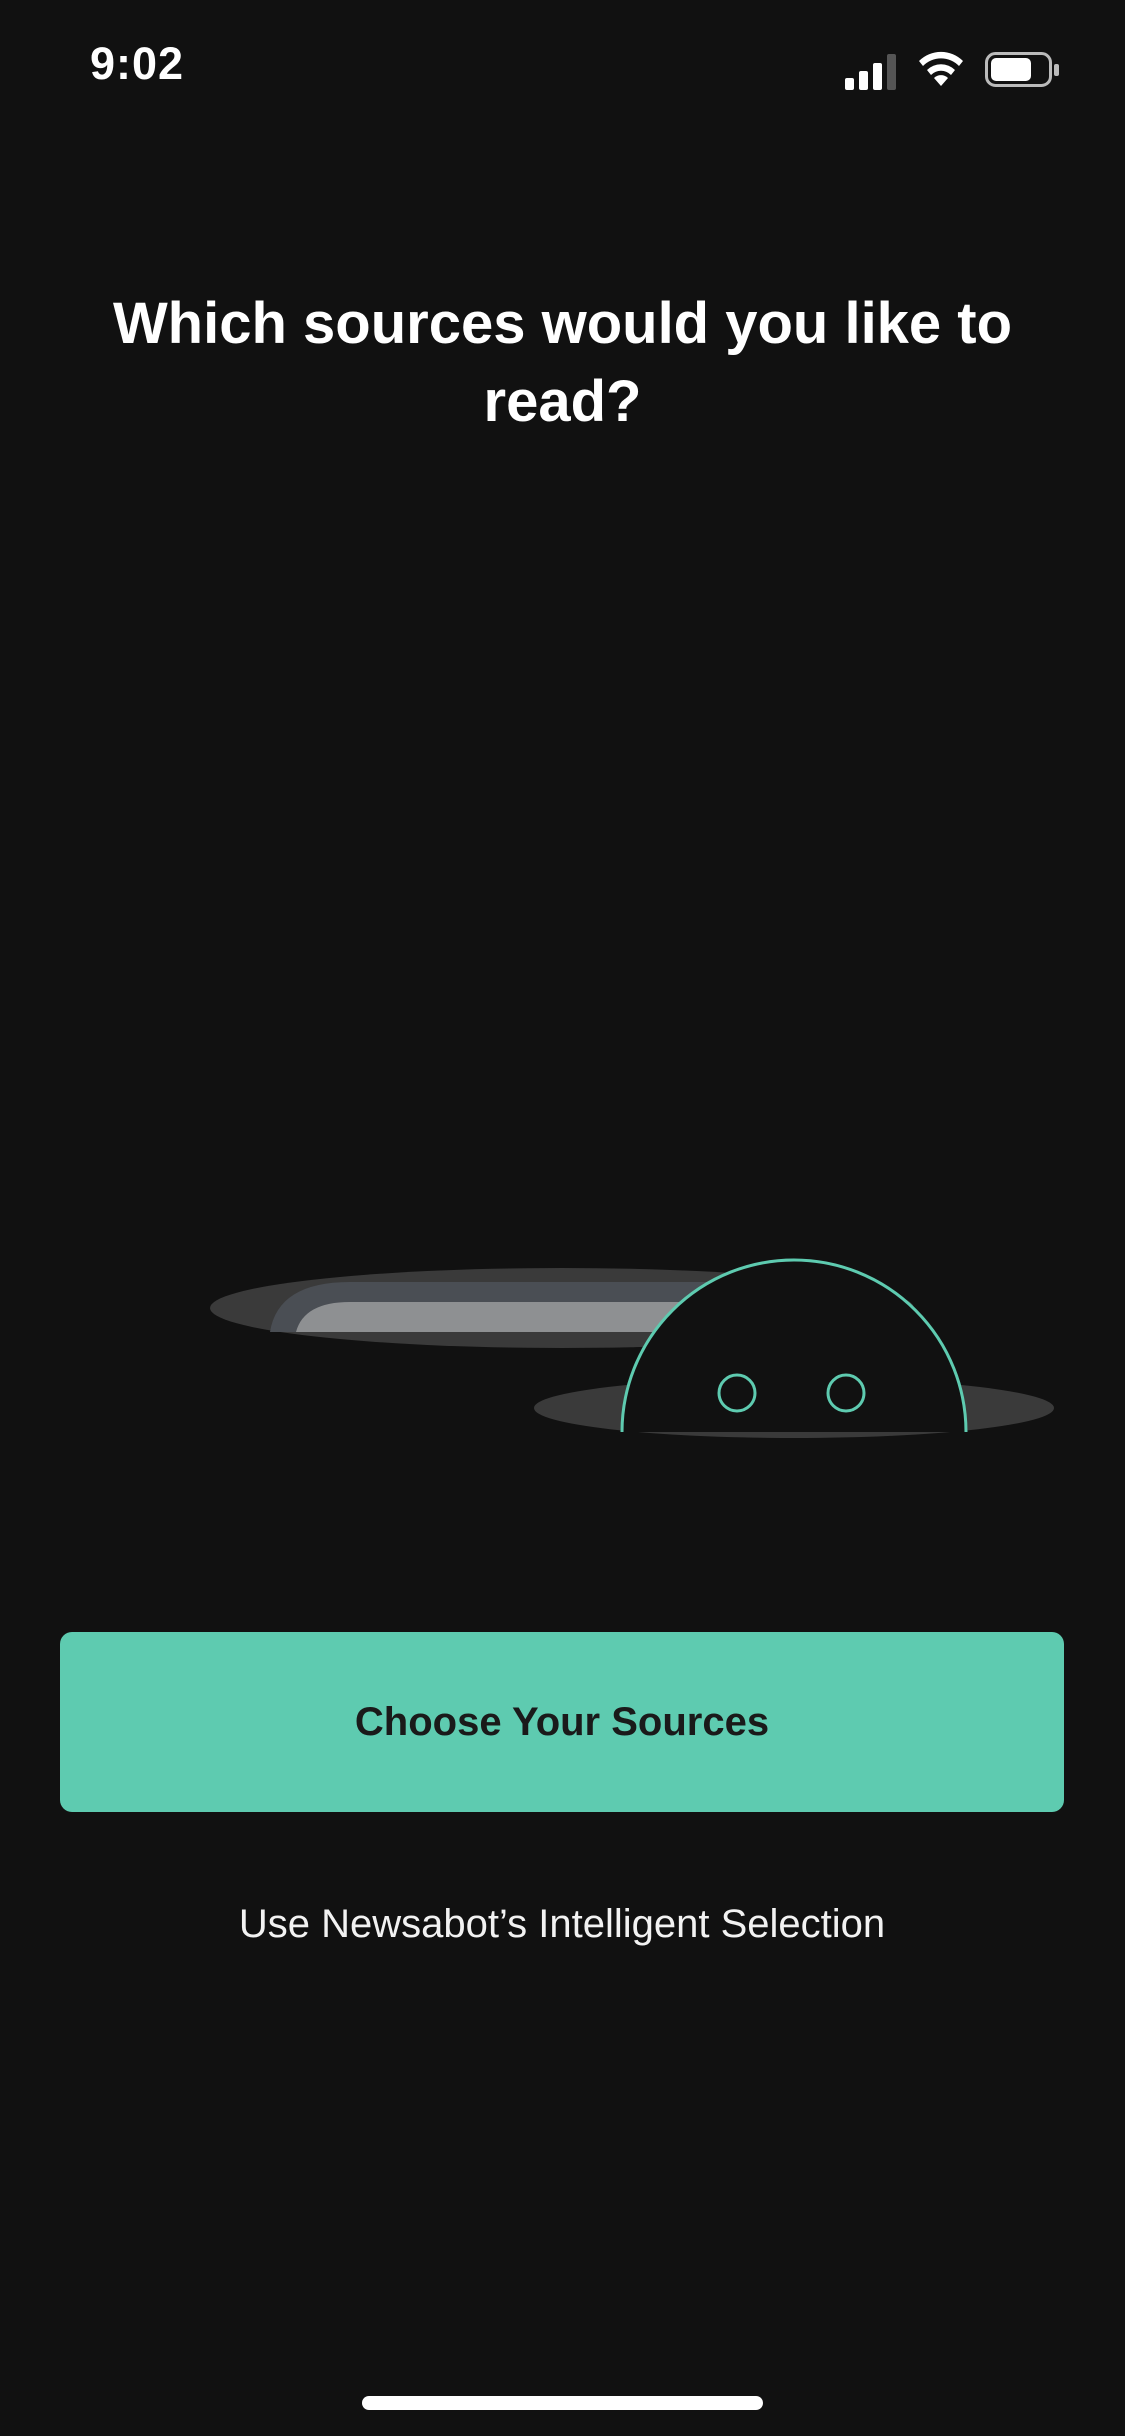 This screenshot has width=1125, height=2436. I want to click on wifi-icon, so click(941, 68).